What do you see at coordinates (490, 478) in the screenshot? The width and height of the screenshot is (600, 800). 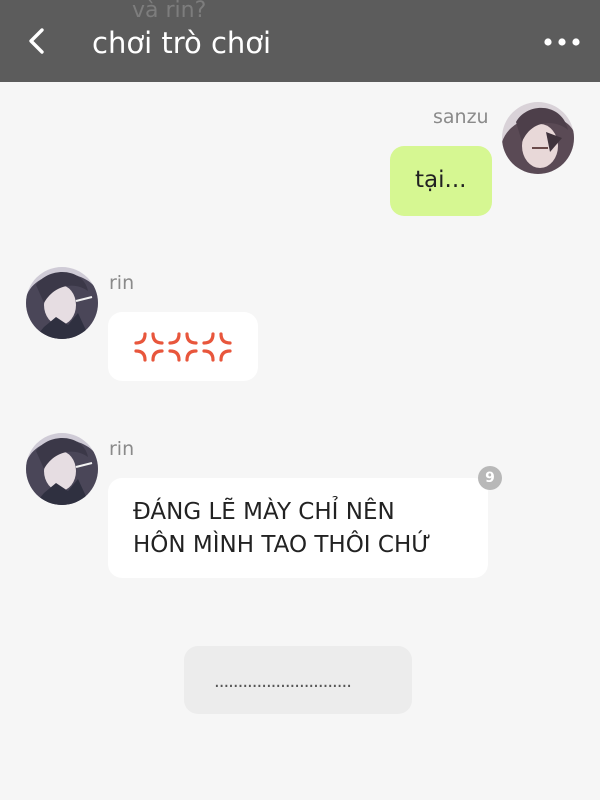 I see `read-count-badge: 9` at bounding box center [490, 478].